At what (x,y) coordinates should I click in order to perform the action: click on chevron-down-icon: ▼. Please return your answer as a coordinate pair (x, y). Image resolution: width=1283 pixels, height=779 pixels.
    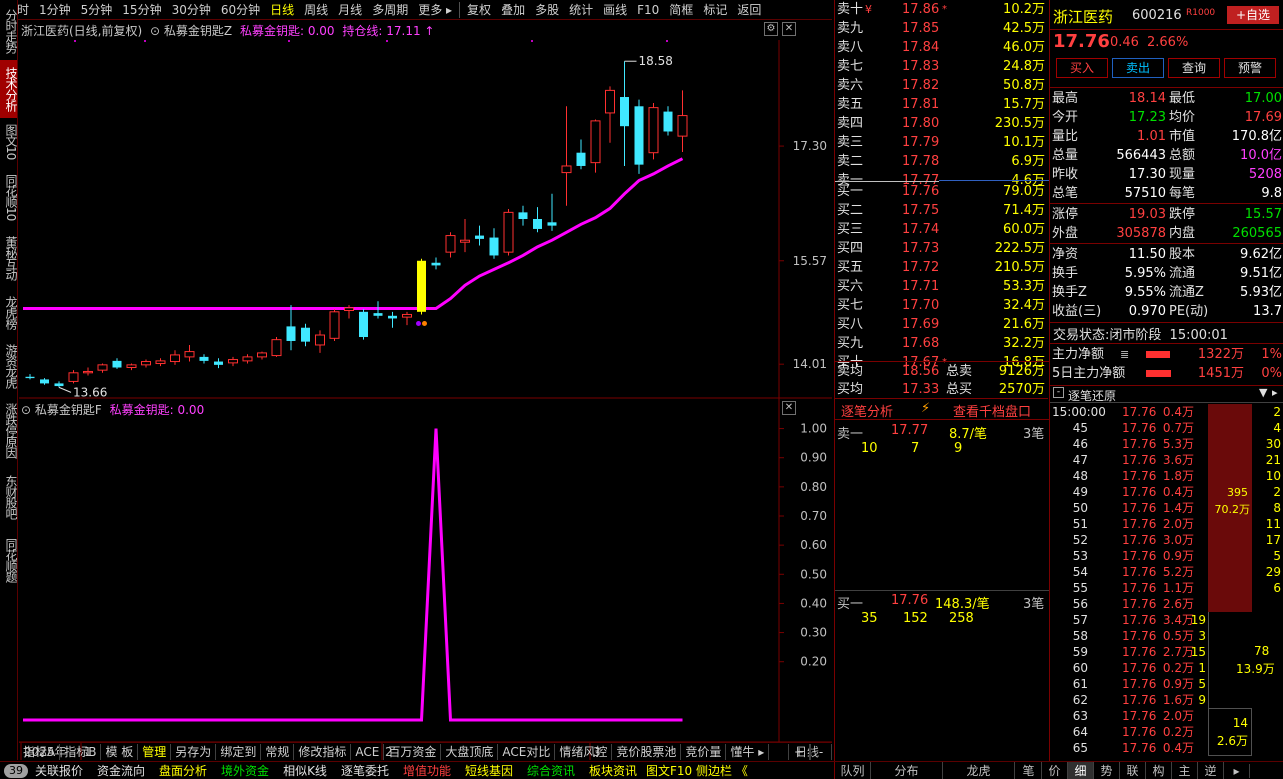
    Looking at the image, I should click on (1263, 392).